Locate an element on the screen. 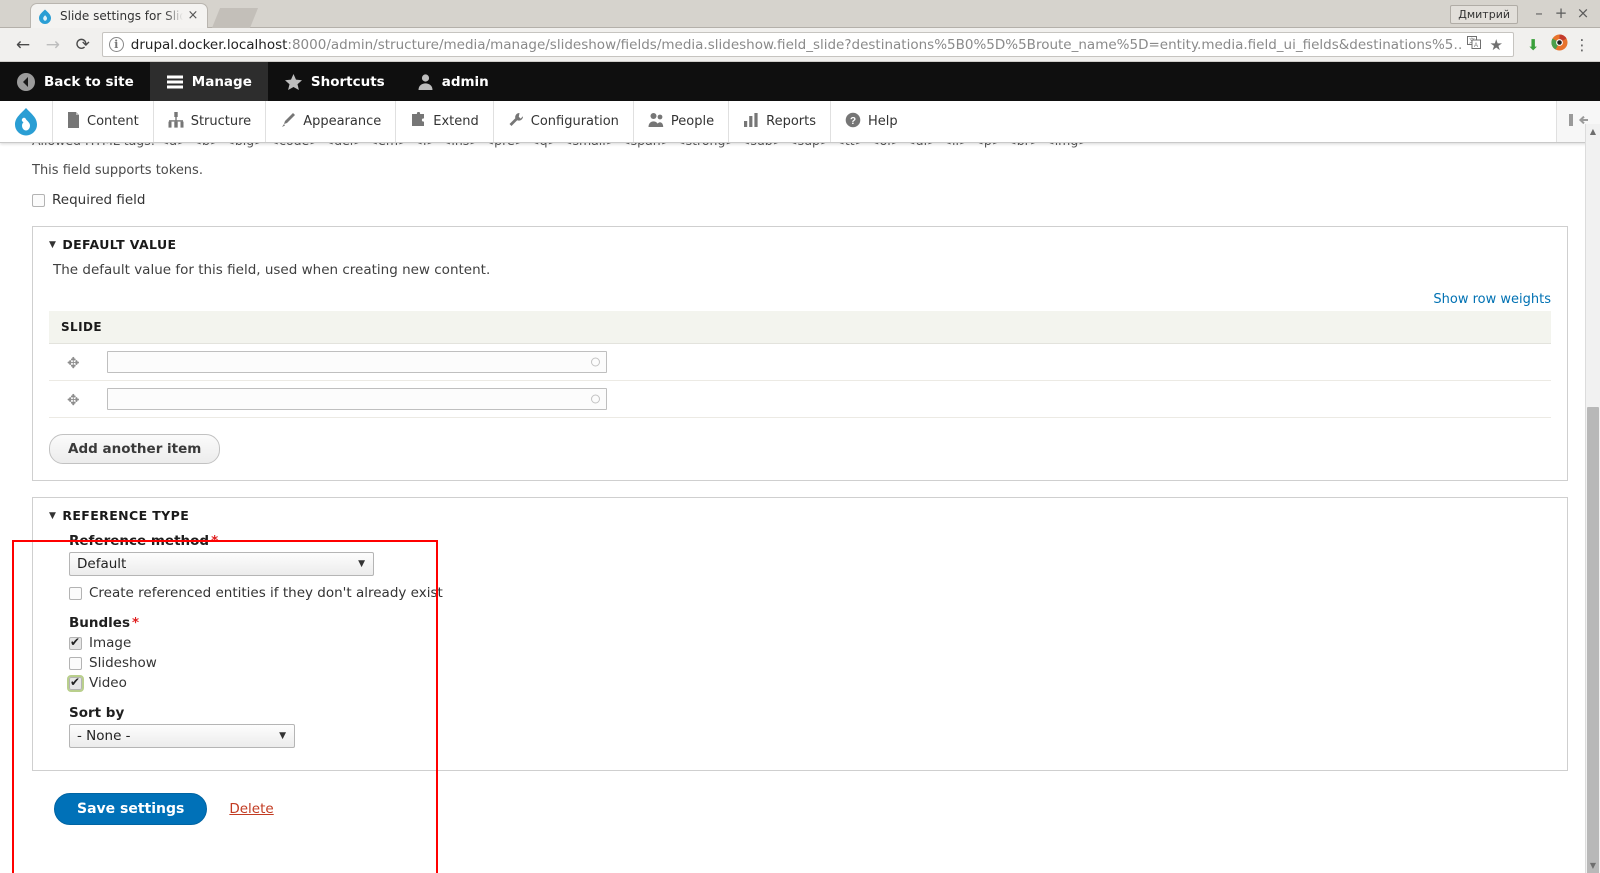 This screenshot has width=1600, height=873. admin-menu-help: ? Help is located at coordinates (871, 121).